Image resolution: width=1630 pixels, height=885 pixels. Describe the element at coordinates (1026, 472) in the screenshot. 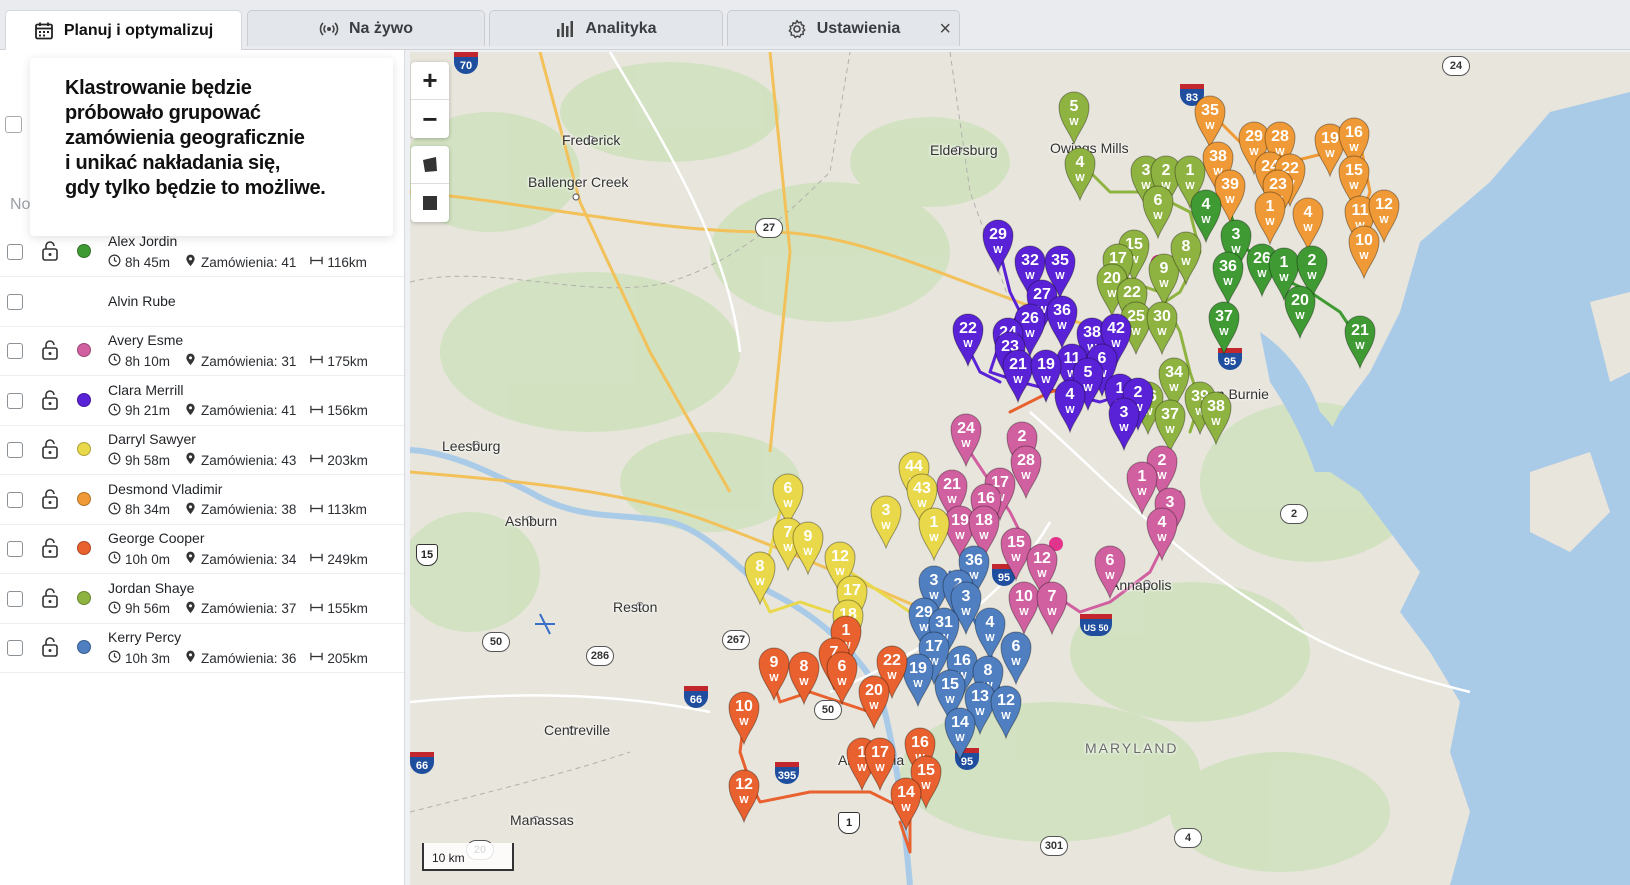

I see `order-pin: 28 W` at that location.